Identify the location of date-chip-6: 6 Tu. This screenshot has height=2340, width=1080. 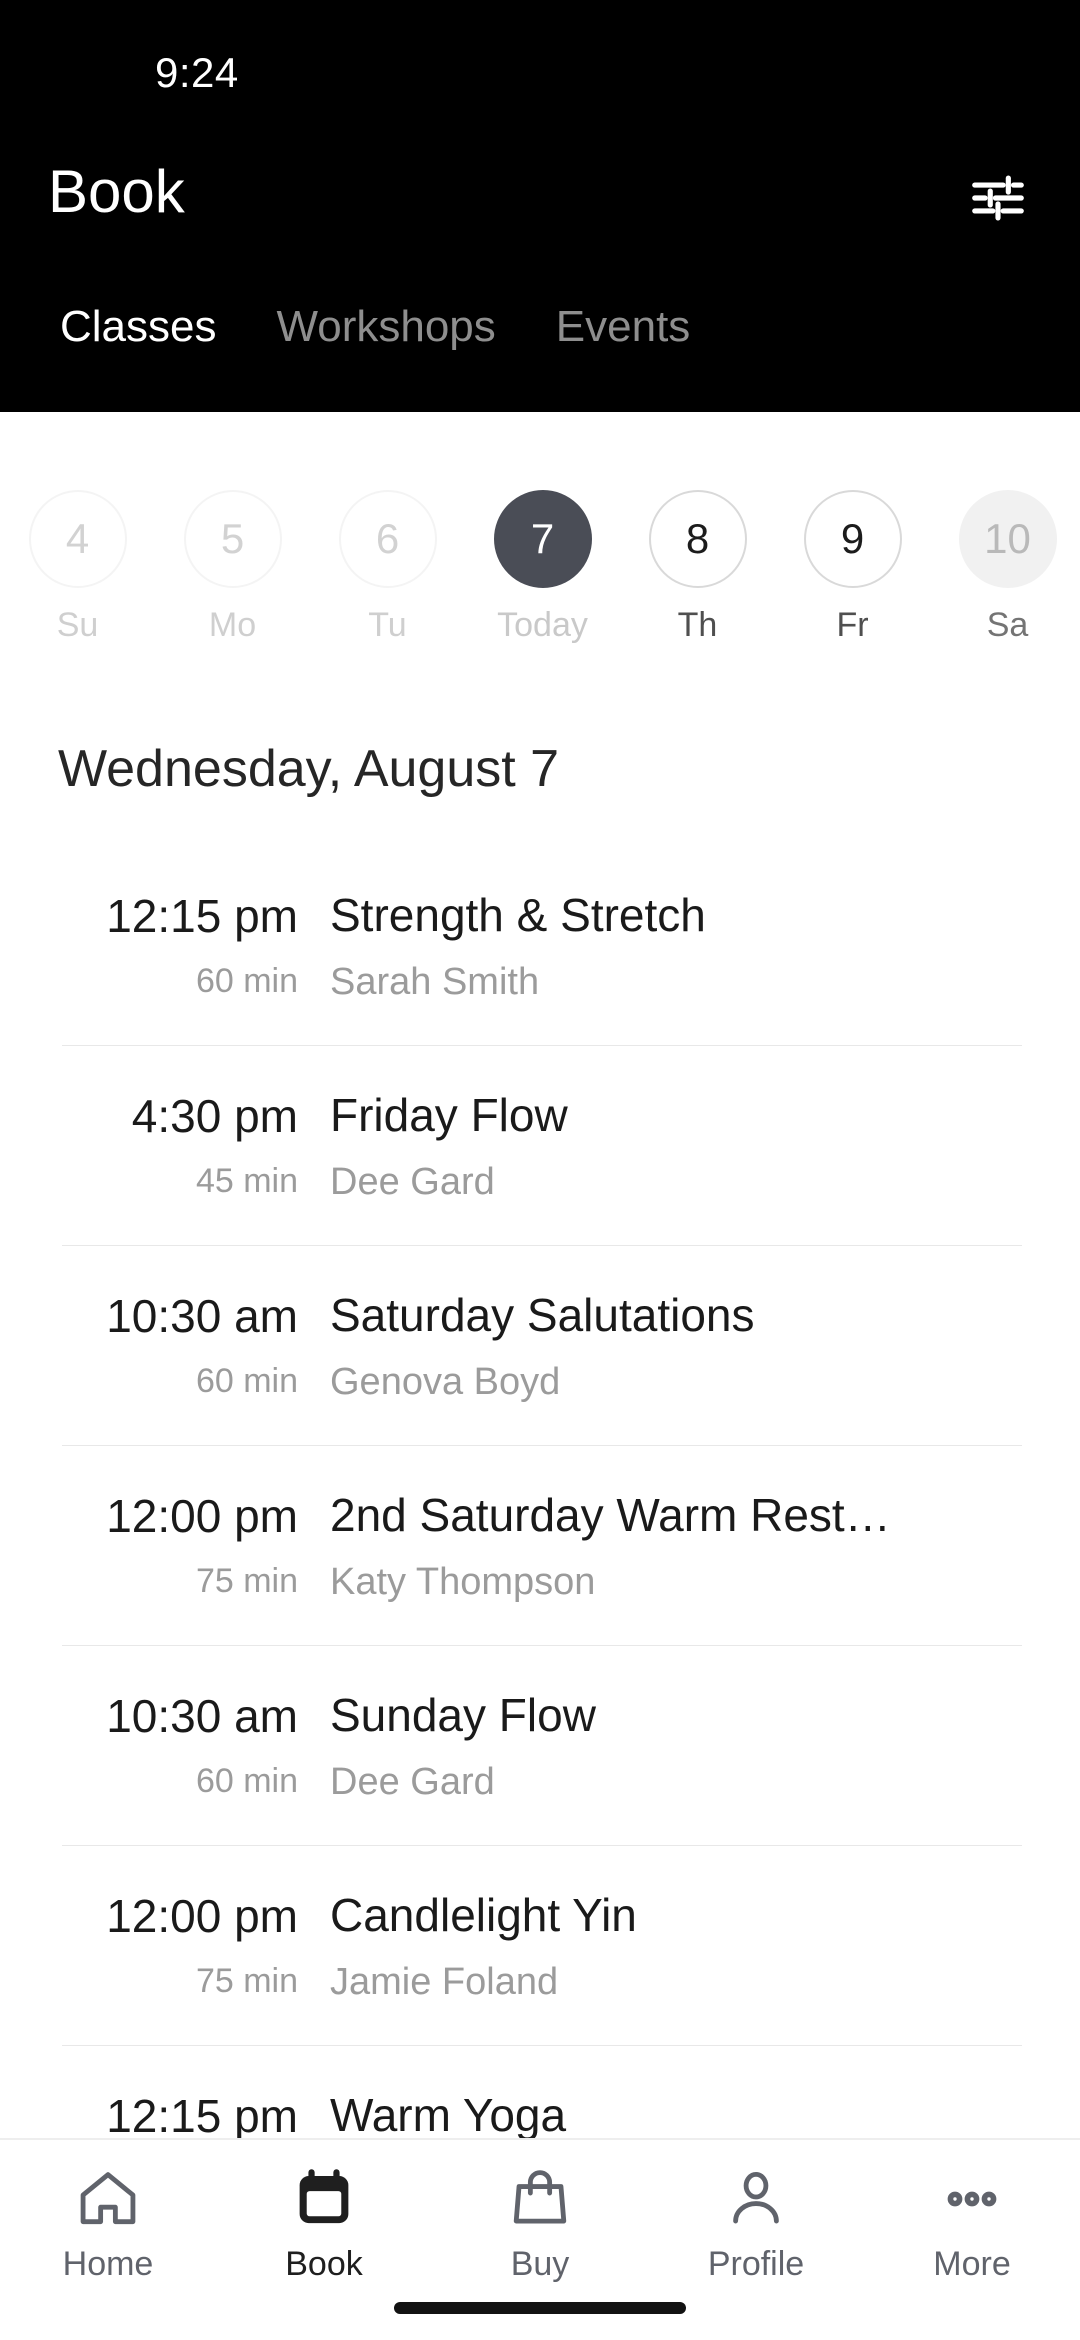
(387, 567).